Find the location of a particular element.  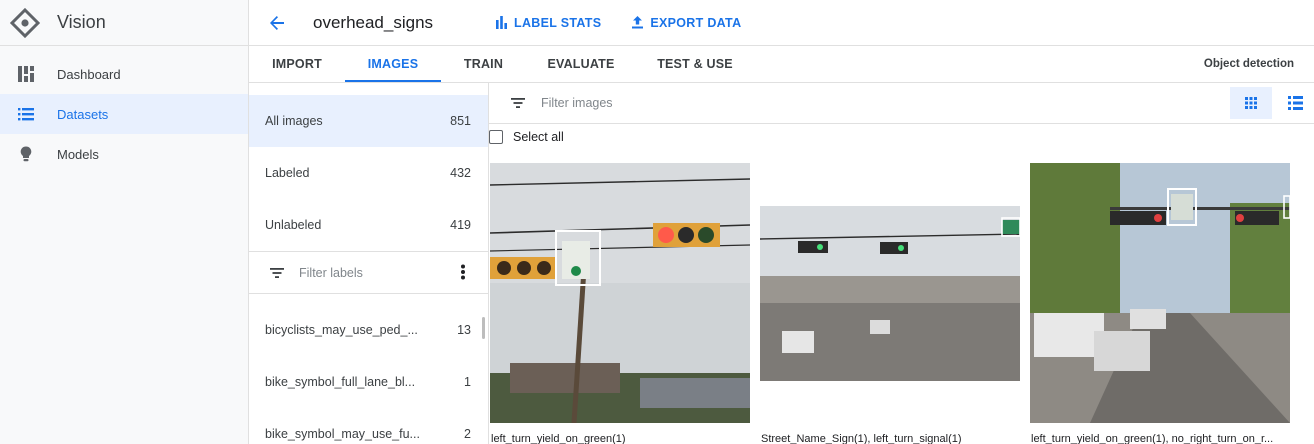

label-row: bike_symbol_full_lane_bl... 1 is located at coordinates (368, 382).